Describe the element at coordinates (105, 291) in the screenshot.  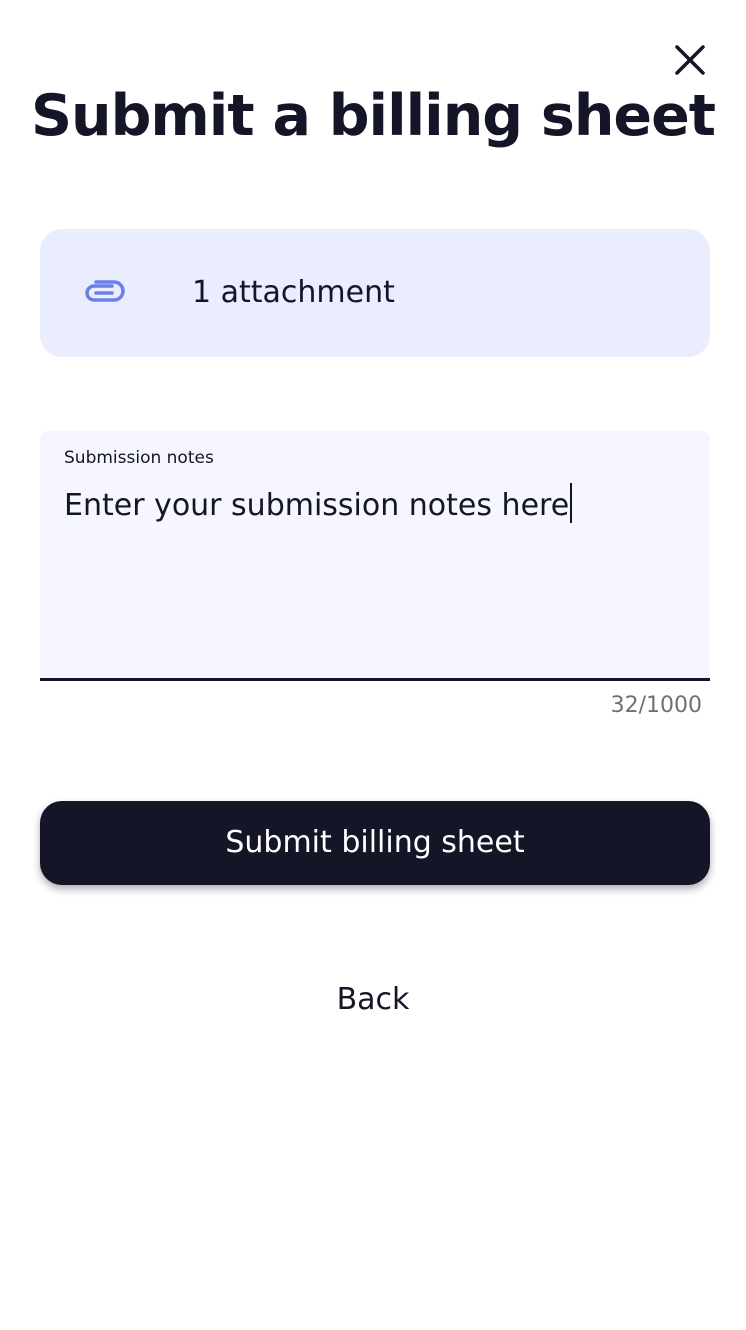
I see `paperclip-icon` at that location.